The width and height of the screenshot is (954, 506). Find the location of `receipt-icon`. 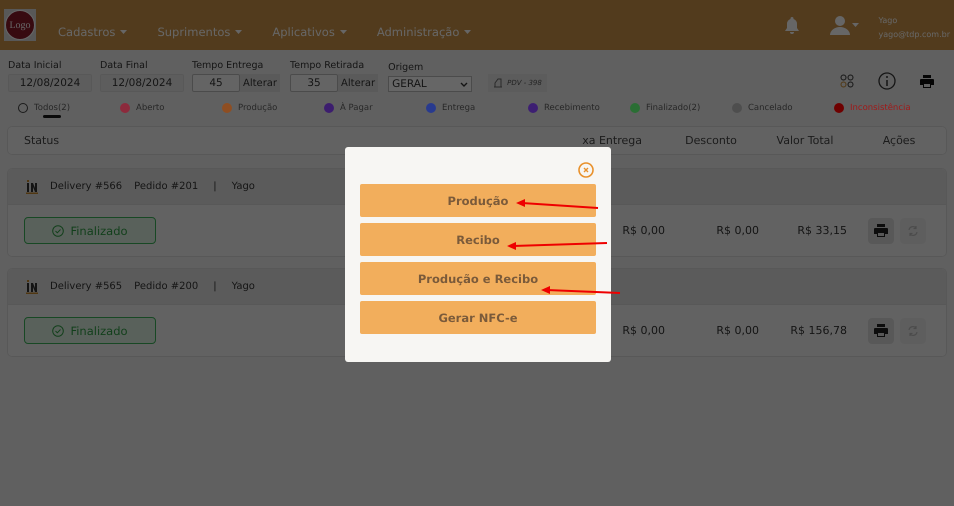

receipt-icon is located at coordinates (498, 83).